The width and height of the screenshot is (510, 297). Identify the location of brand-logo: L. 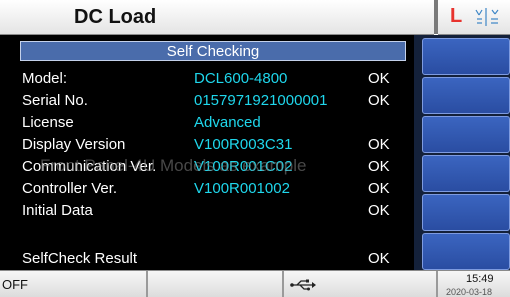
(456, 16).